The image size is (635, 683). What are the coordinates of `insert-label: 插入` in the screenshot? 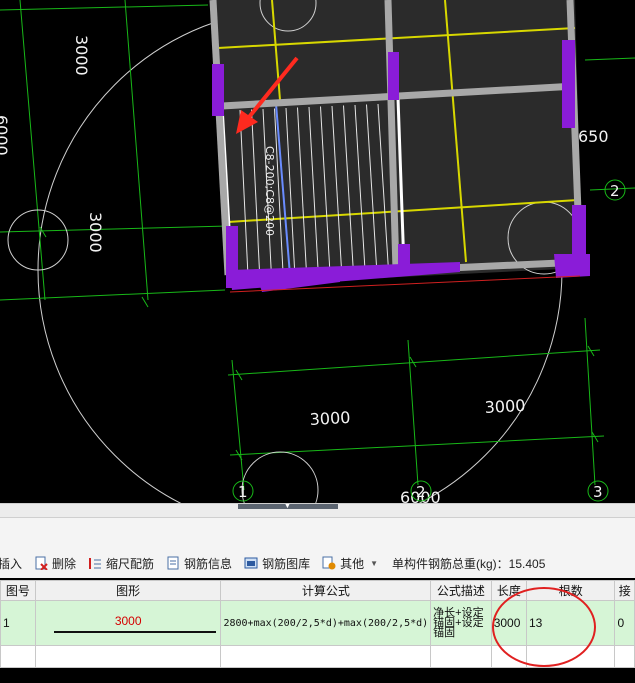 It's located at (11, 563).